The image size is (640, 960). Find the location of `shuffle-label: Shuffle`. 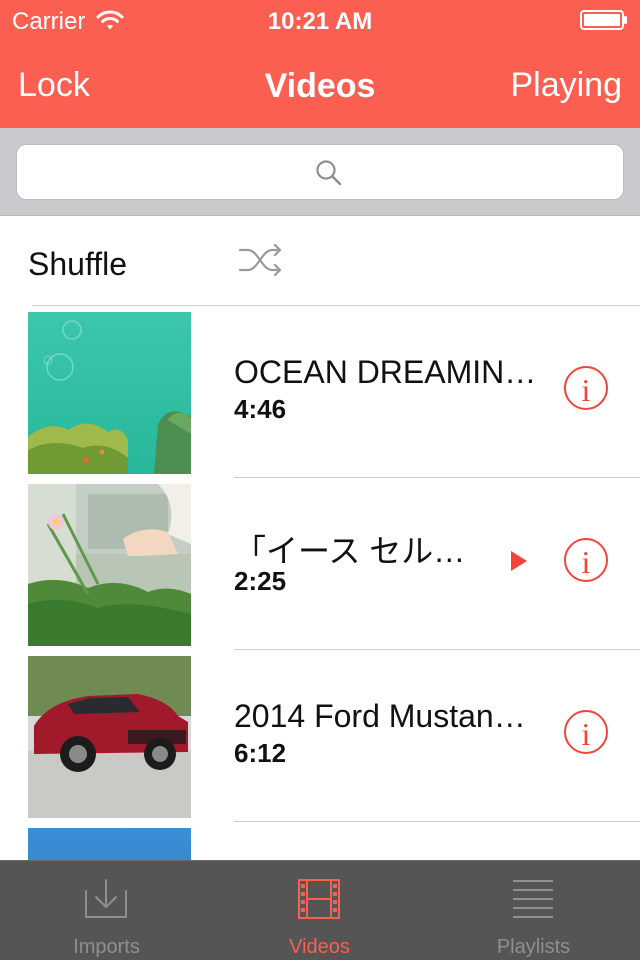

shuffle-label: Shuffle is located at coordinates (78, 264).